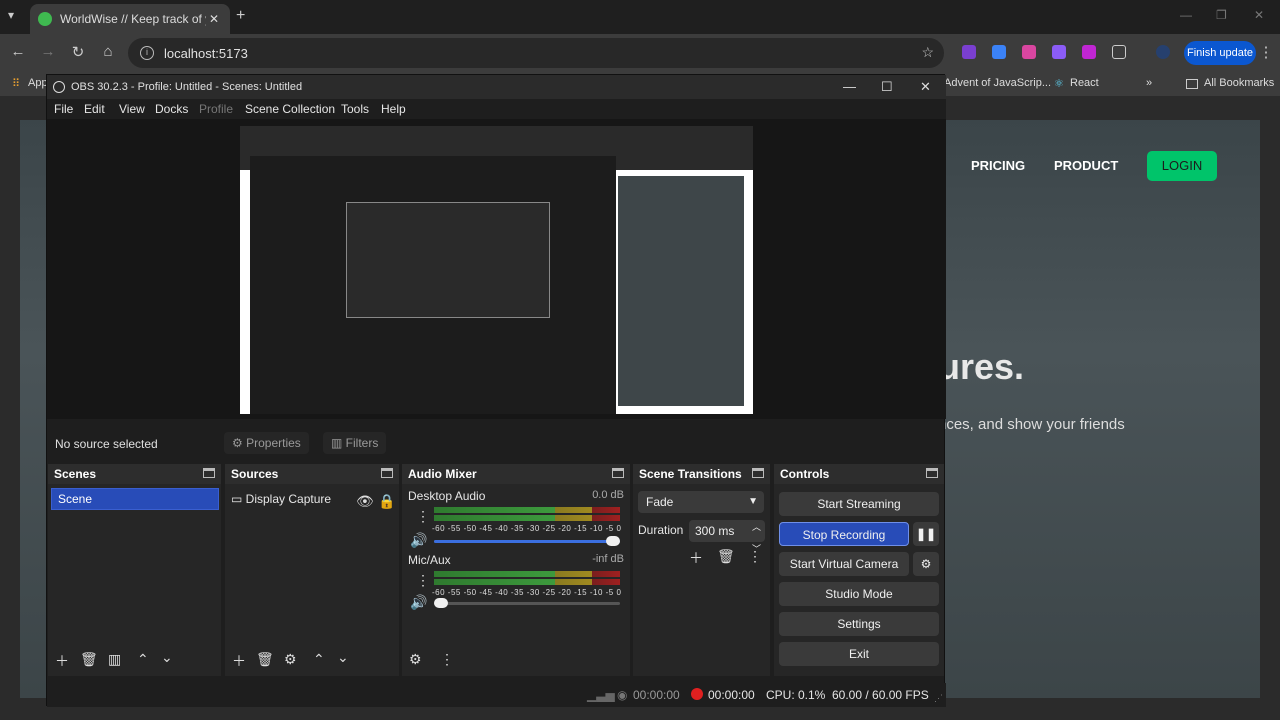 The width and height of the screenshot is (1280, 720). I want to click on desktop-audio-meter, so click(527, 518).